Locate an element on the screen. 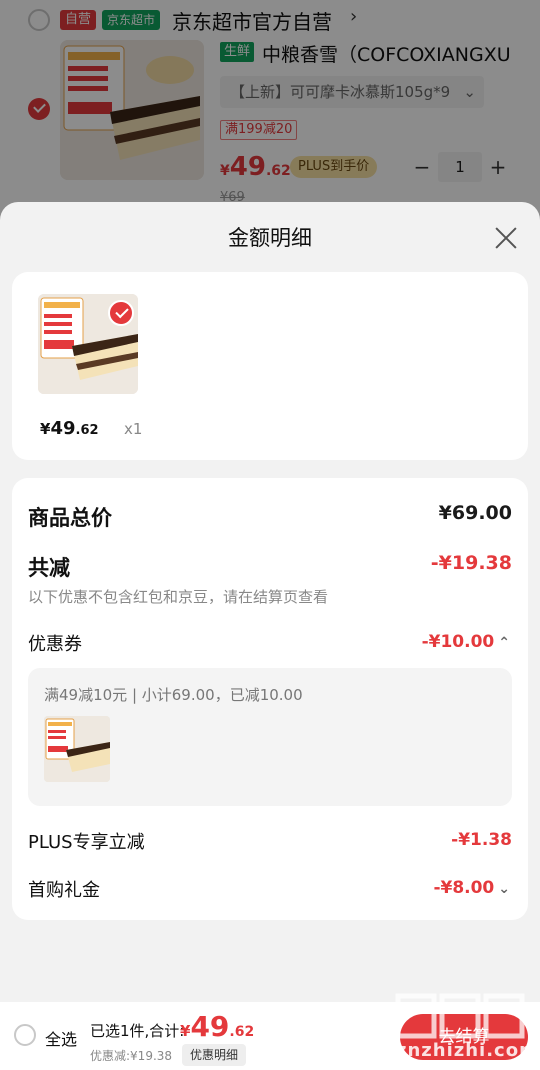 The image size is (540, 1070). discount-amount: 优惠减:¥19.38 is located at coordinates (131, 1056).